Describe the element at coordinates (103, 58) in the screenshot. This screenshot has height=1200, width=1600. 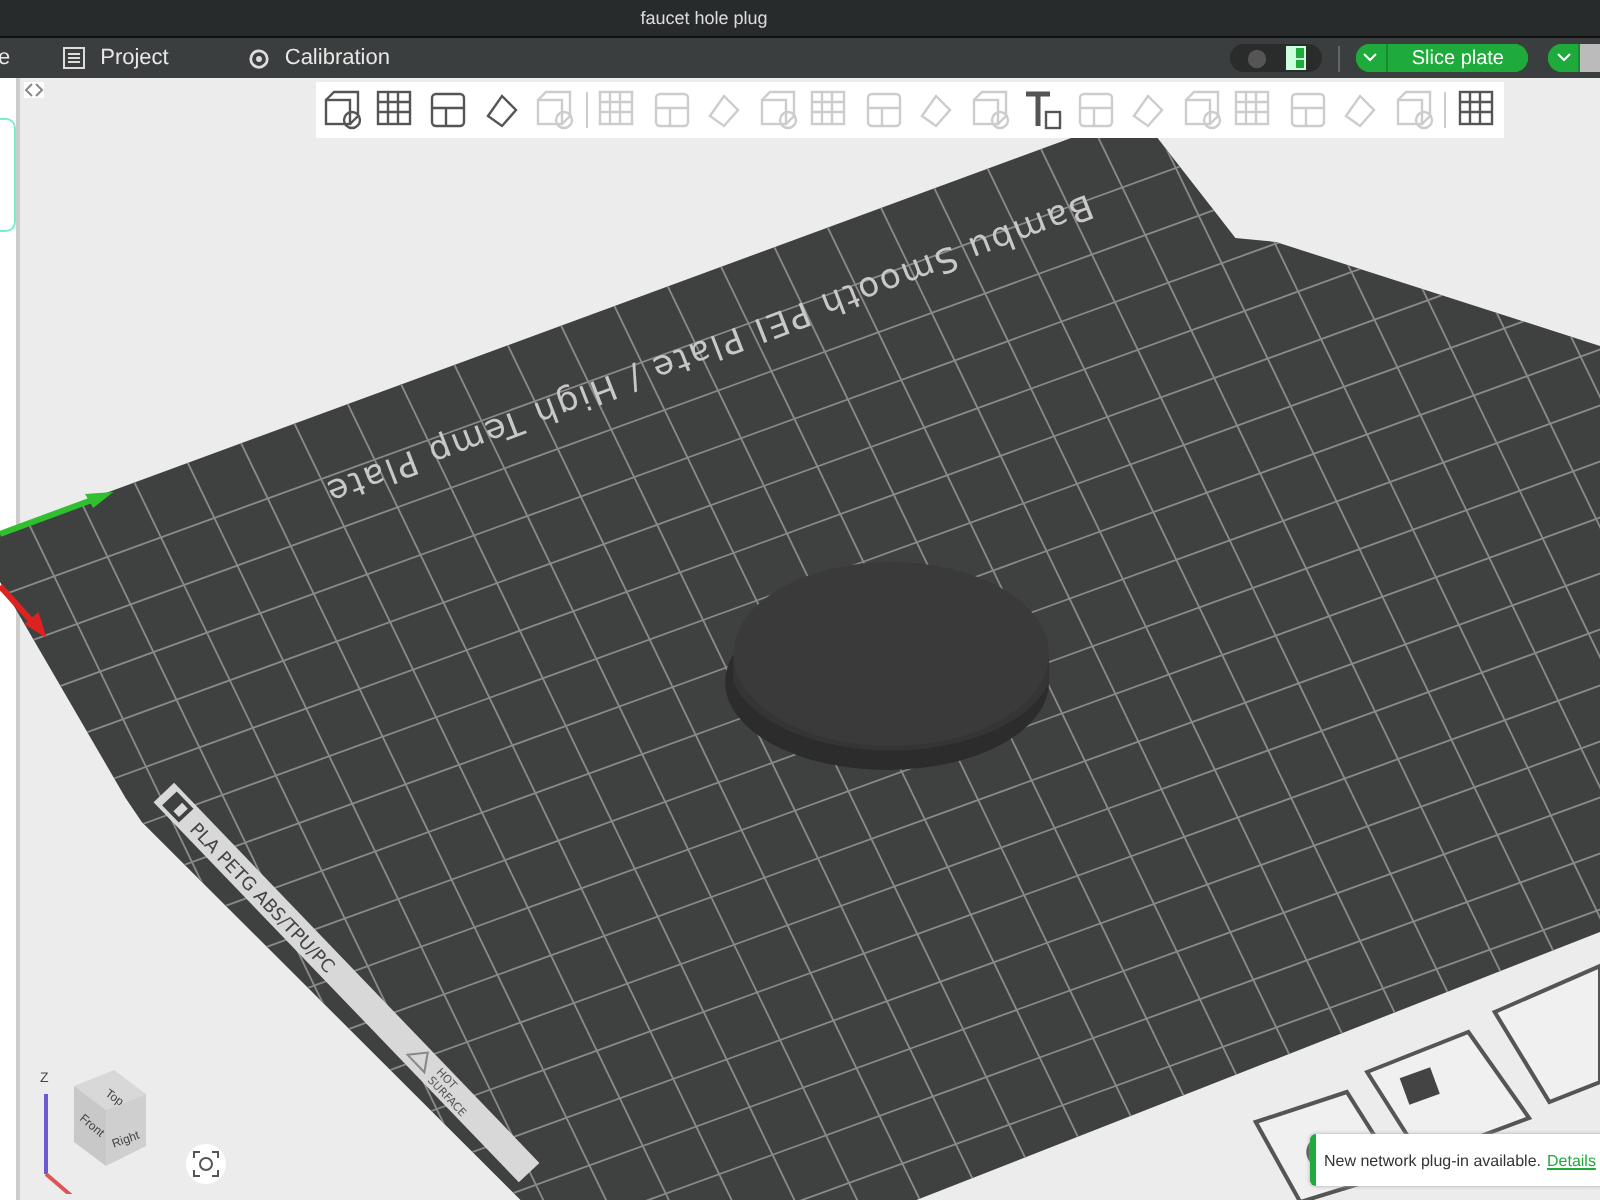
I see `menu-tab: Project` at that location.